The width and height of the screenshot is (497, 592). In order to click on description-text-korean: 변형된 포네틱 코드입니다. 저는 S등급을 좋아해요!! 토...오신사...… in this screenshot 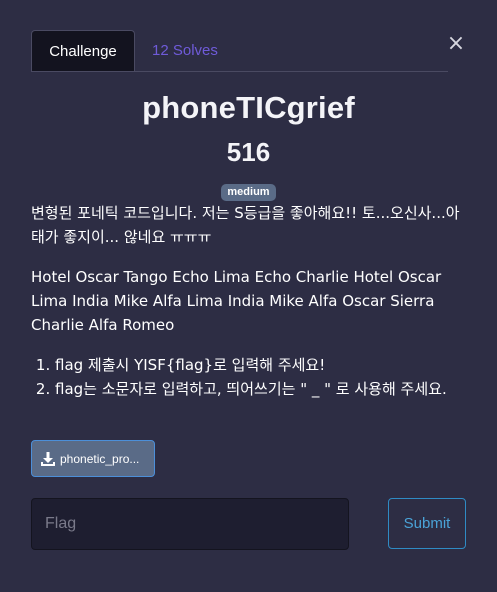, I will do `click(245, 225)`.